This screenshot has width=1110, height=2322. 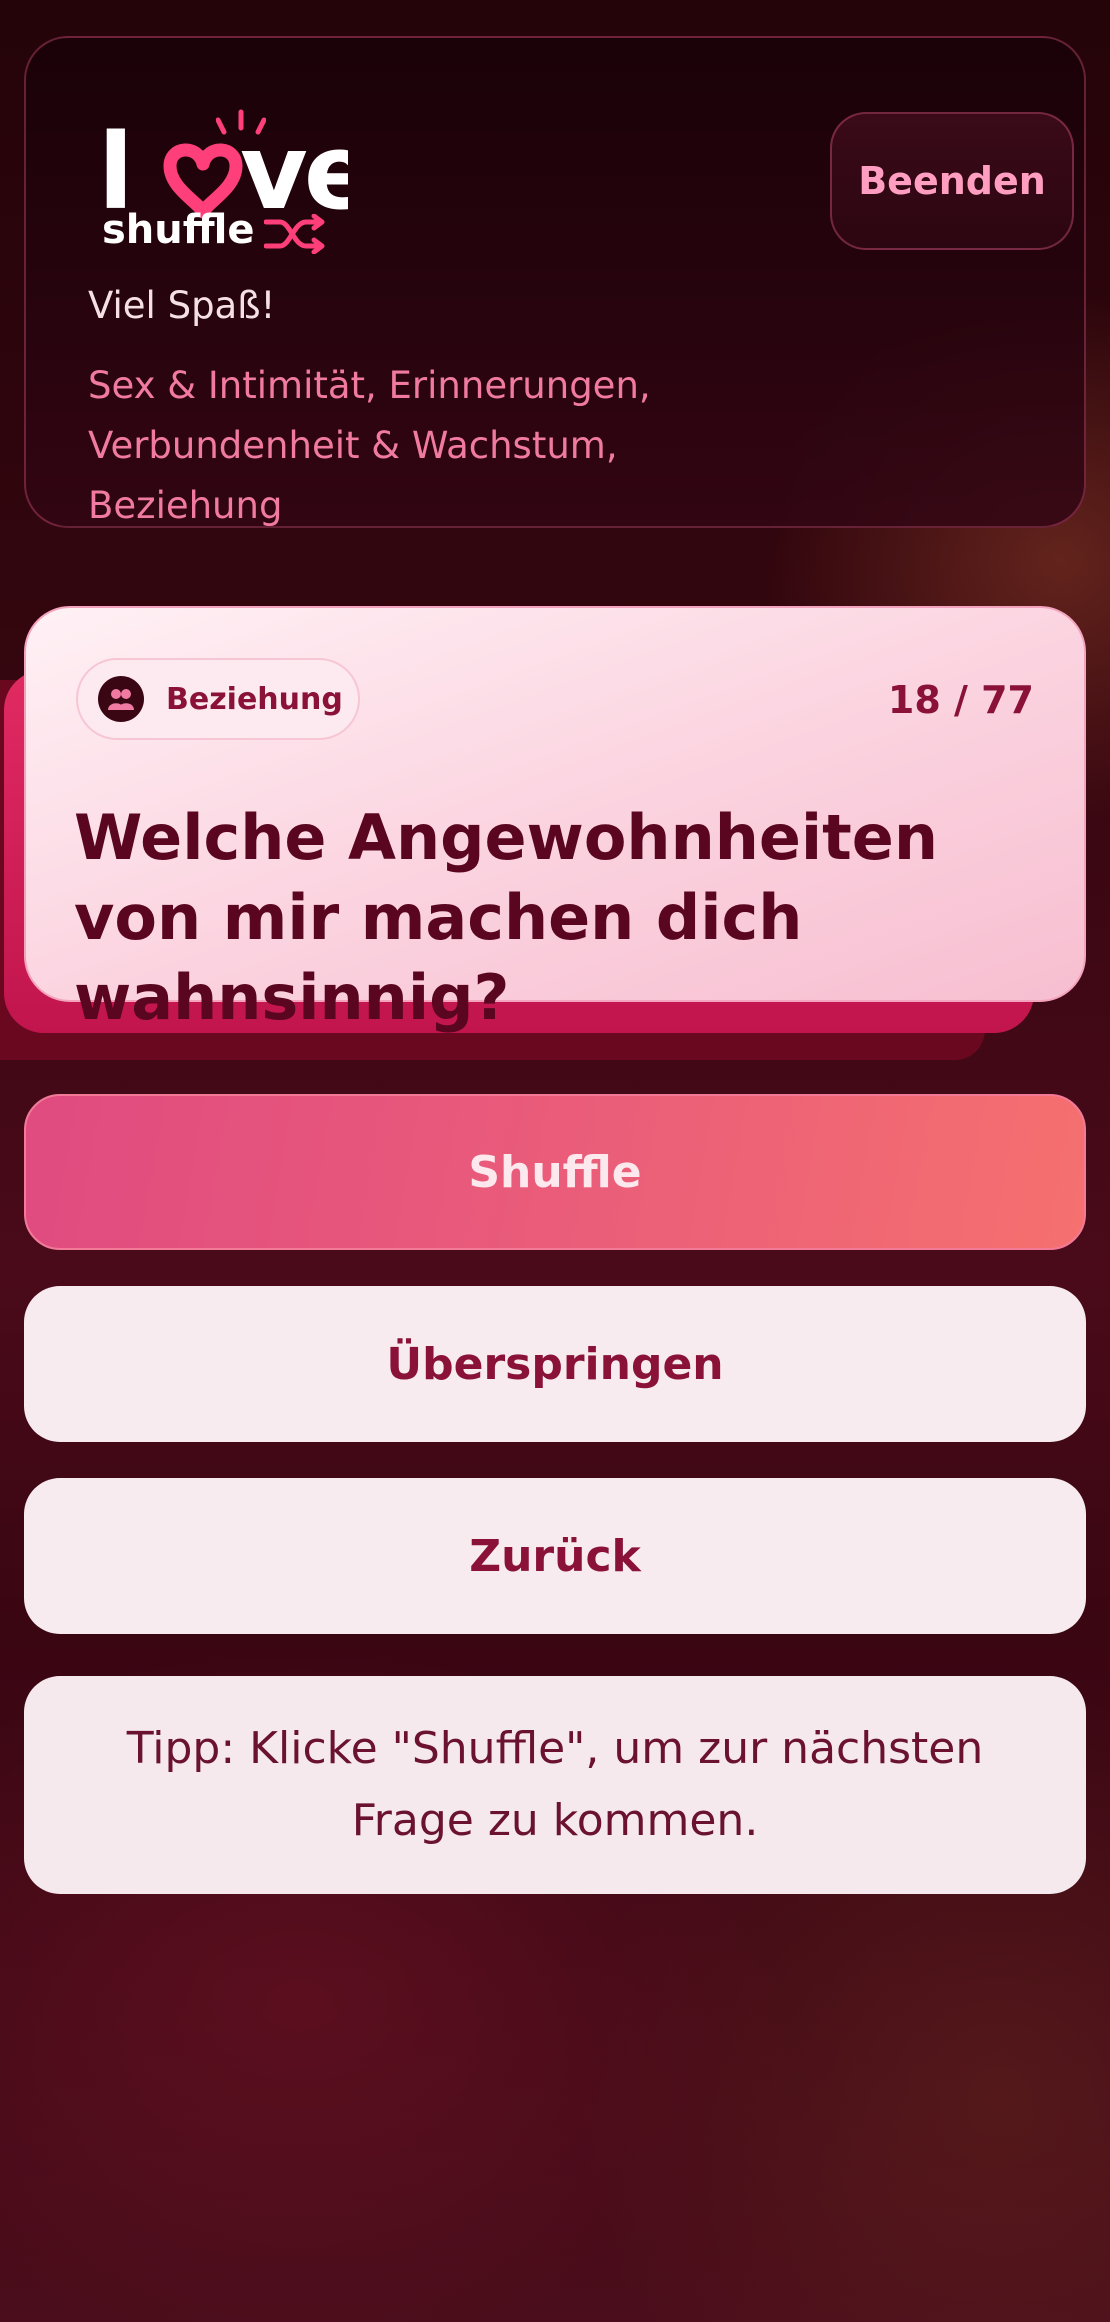 What do you see at coordinates (294, 171) in the screenshot?
I see `svg-text: ve` at bounding box center [294, 171].